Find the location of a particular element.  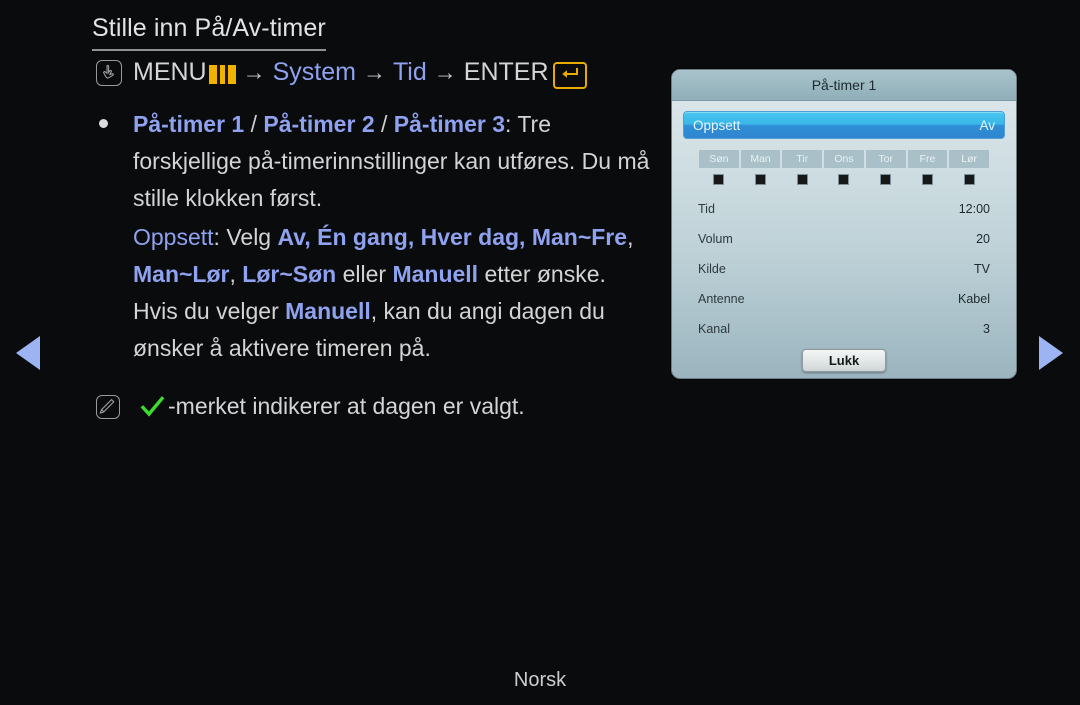

osd-day-header: Tor is located at coordinates (885, 159).